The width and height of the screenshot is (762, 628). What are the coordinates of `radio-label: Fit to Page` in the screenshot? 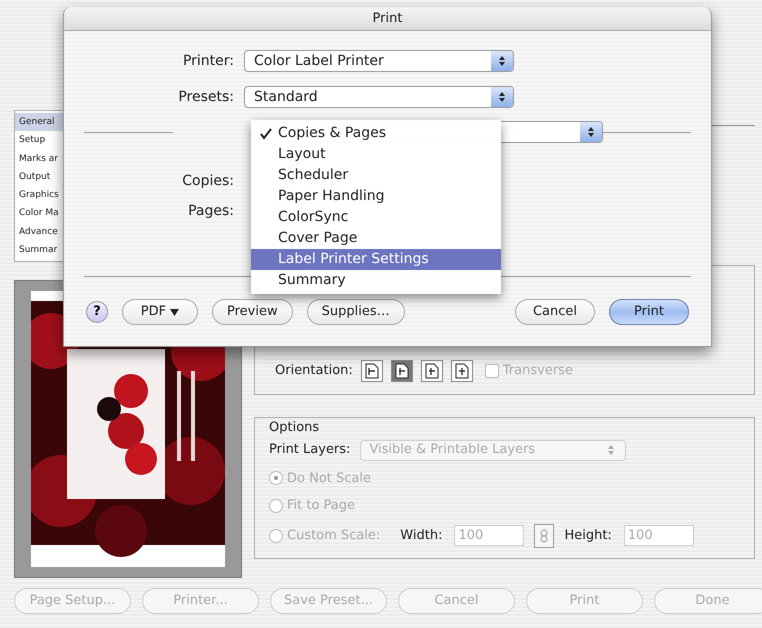 It's located at (321, 506).